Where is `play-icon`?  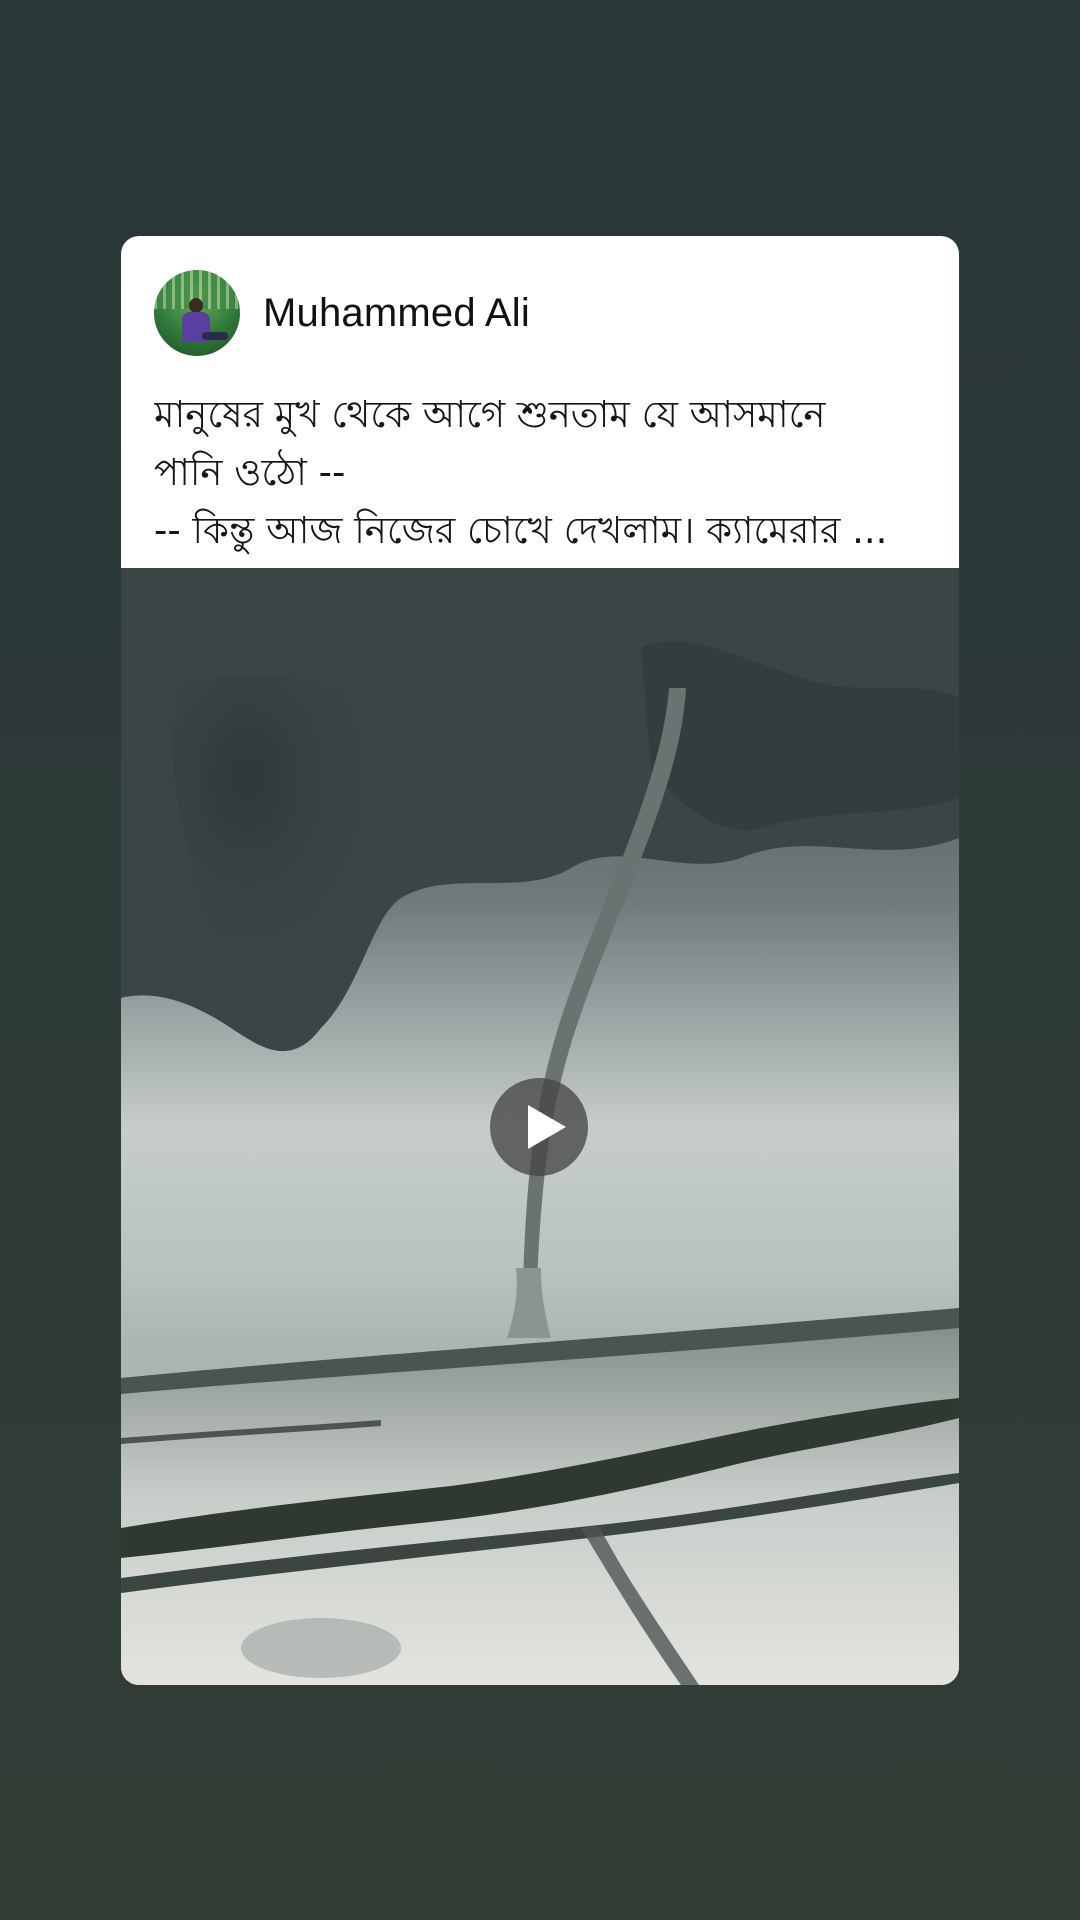 play-icon is located at coordinates (539, 1127).